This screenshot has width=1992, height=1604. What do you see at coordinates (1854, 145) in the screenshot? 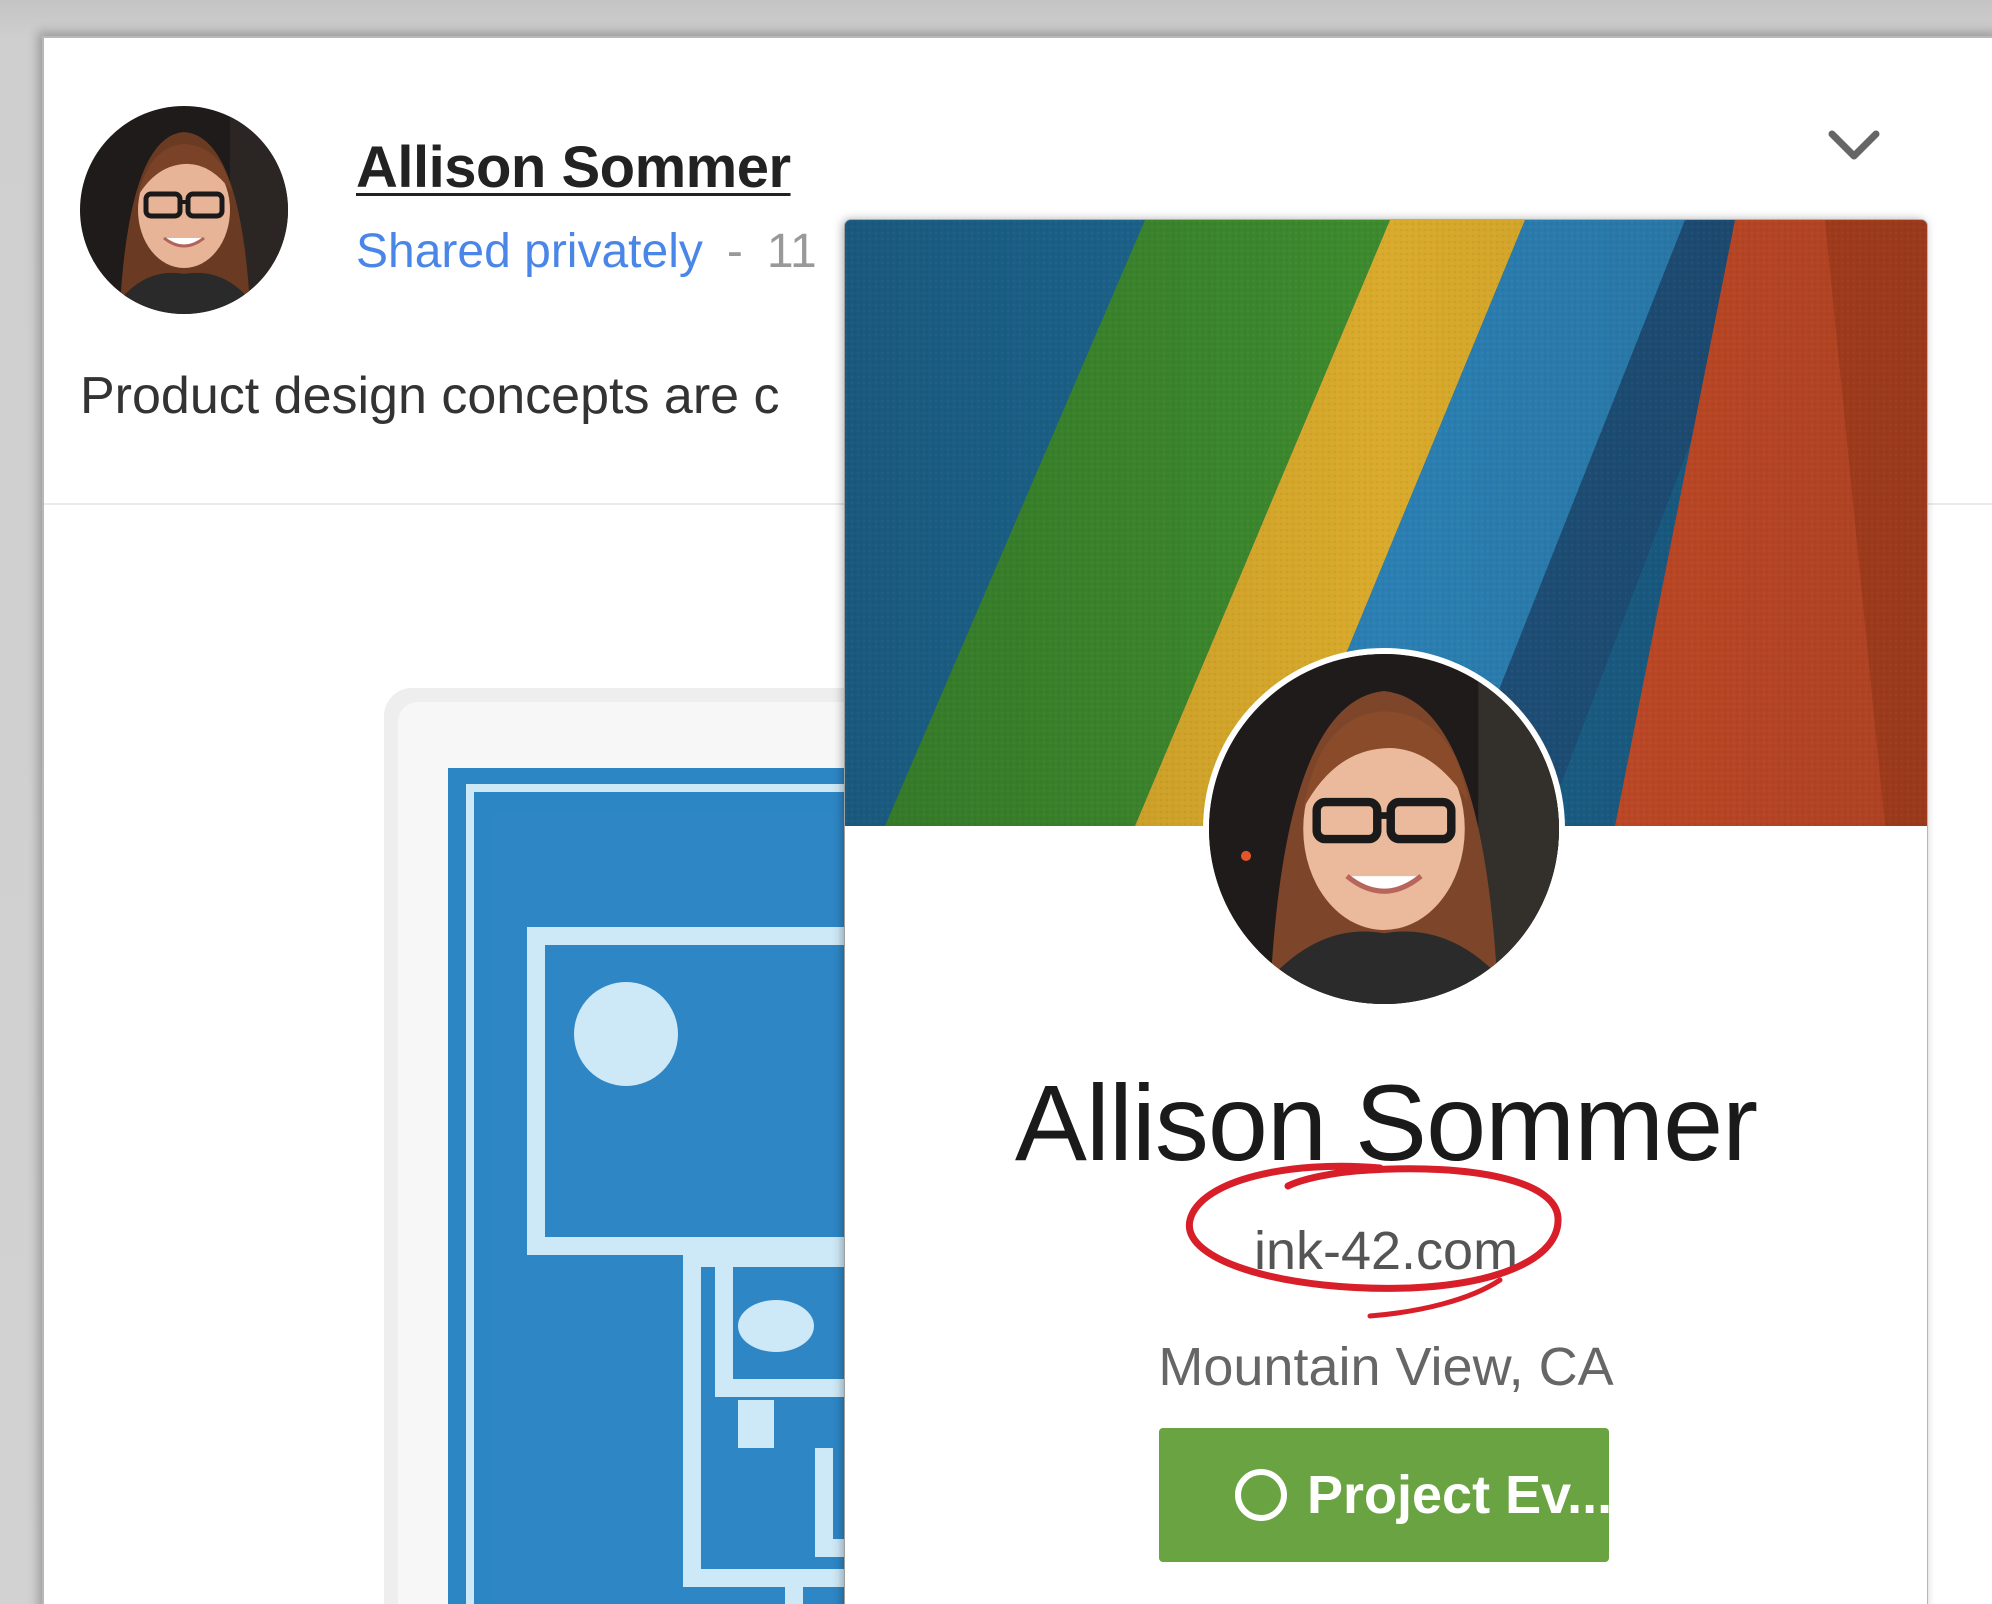
I see `chevron-down-icon` at bounding box center [1854, 145].